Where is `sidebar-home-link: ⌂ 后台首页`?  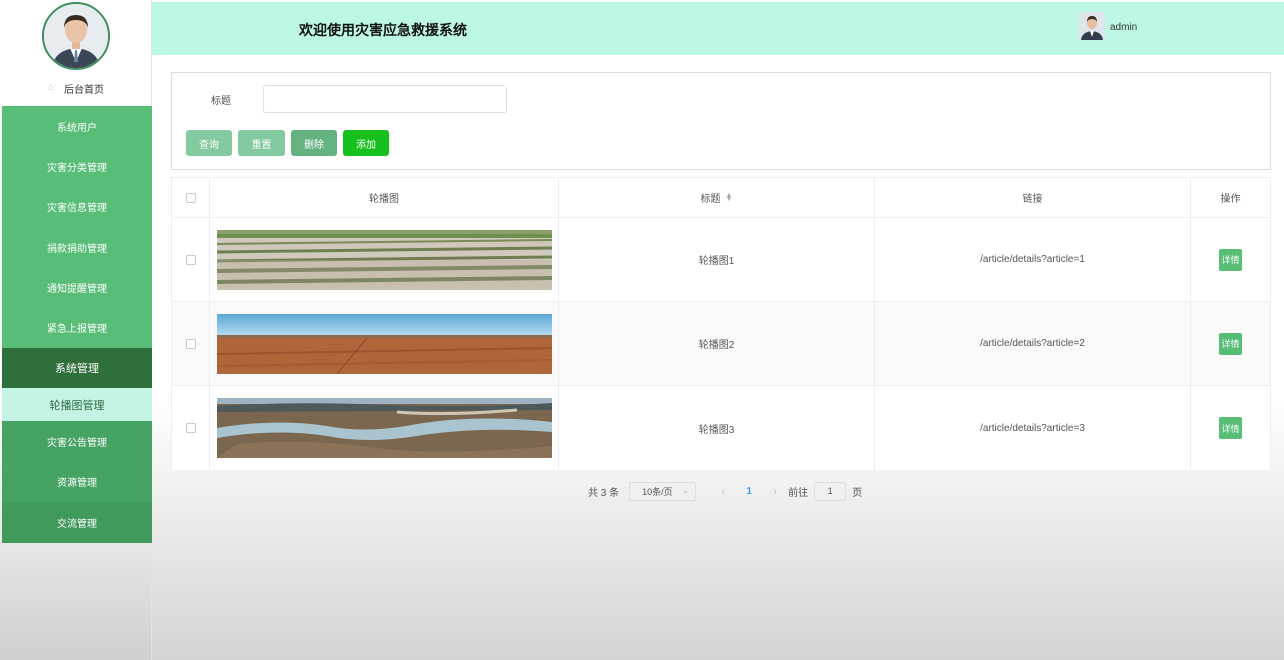 sidebar-home-link: ⌂ 后台首页 is located at coordinates (76, 88).